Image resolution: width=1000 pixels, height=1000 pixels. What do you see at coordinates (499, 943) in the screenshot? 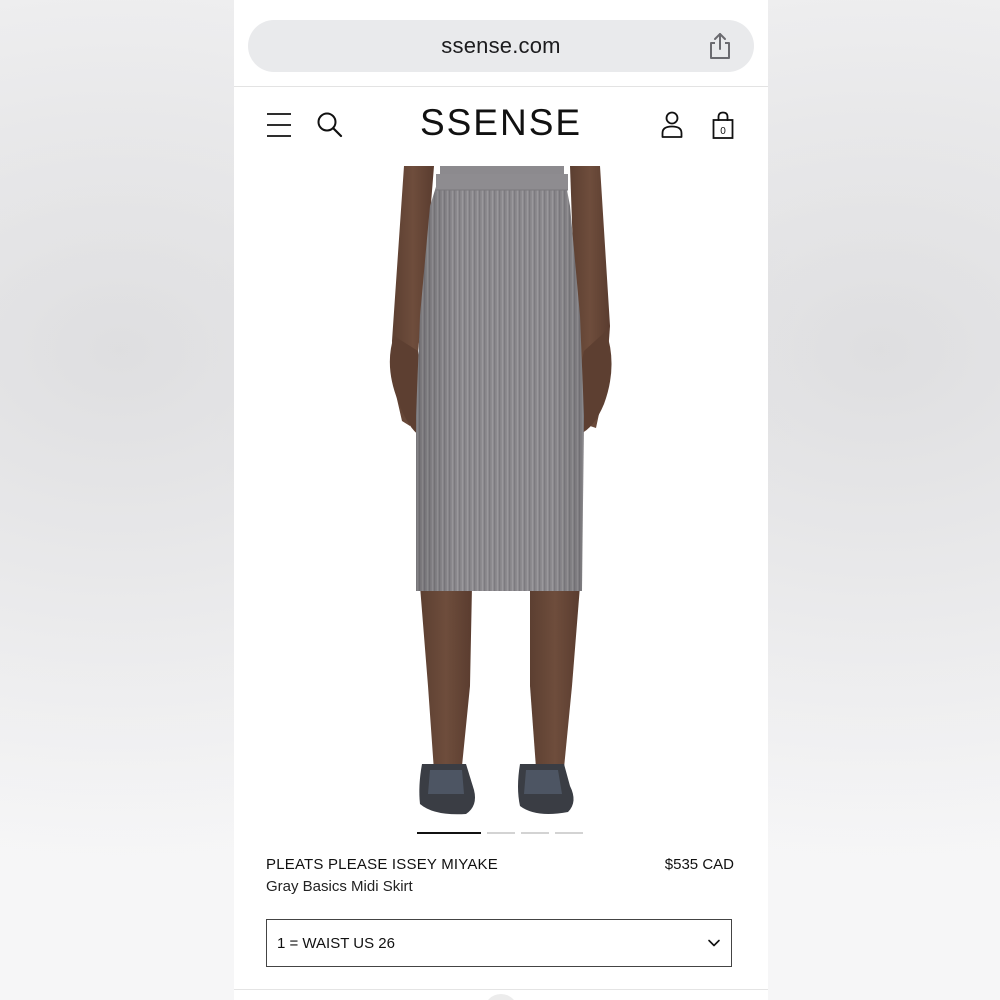
I see `size-select: 1 = WAIST US 26` at bounding box center [499, 943].